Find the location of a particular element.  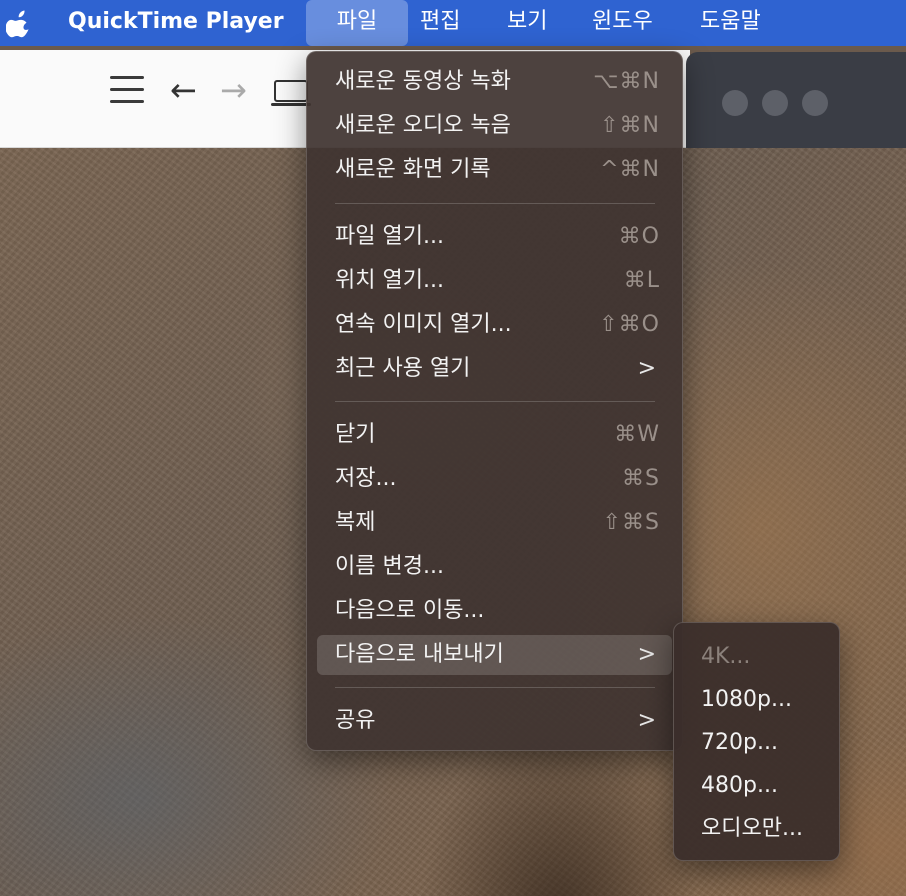

back-arrow-icon: ← is located at coordinates (183, 90).